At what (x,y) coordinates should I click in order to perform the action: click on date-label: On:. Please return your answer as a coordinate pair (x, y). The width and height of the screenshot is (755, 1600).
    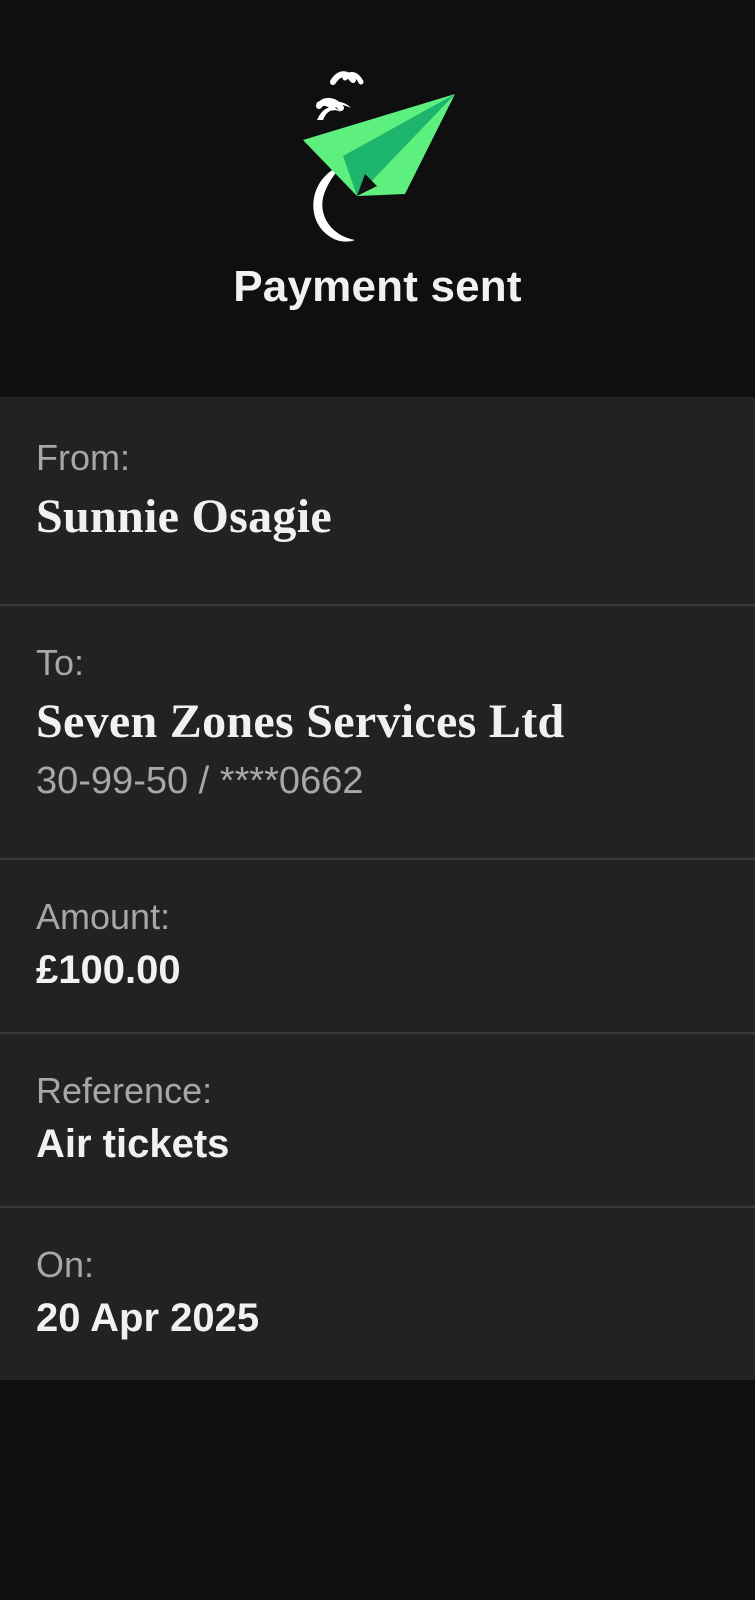
    Looking at the image, I should click on (65, 1264).